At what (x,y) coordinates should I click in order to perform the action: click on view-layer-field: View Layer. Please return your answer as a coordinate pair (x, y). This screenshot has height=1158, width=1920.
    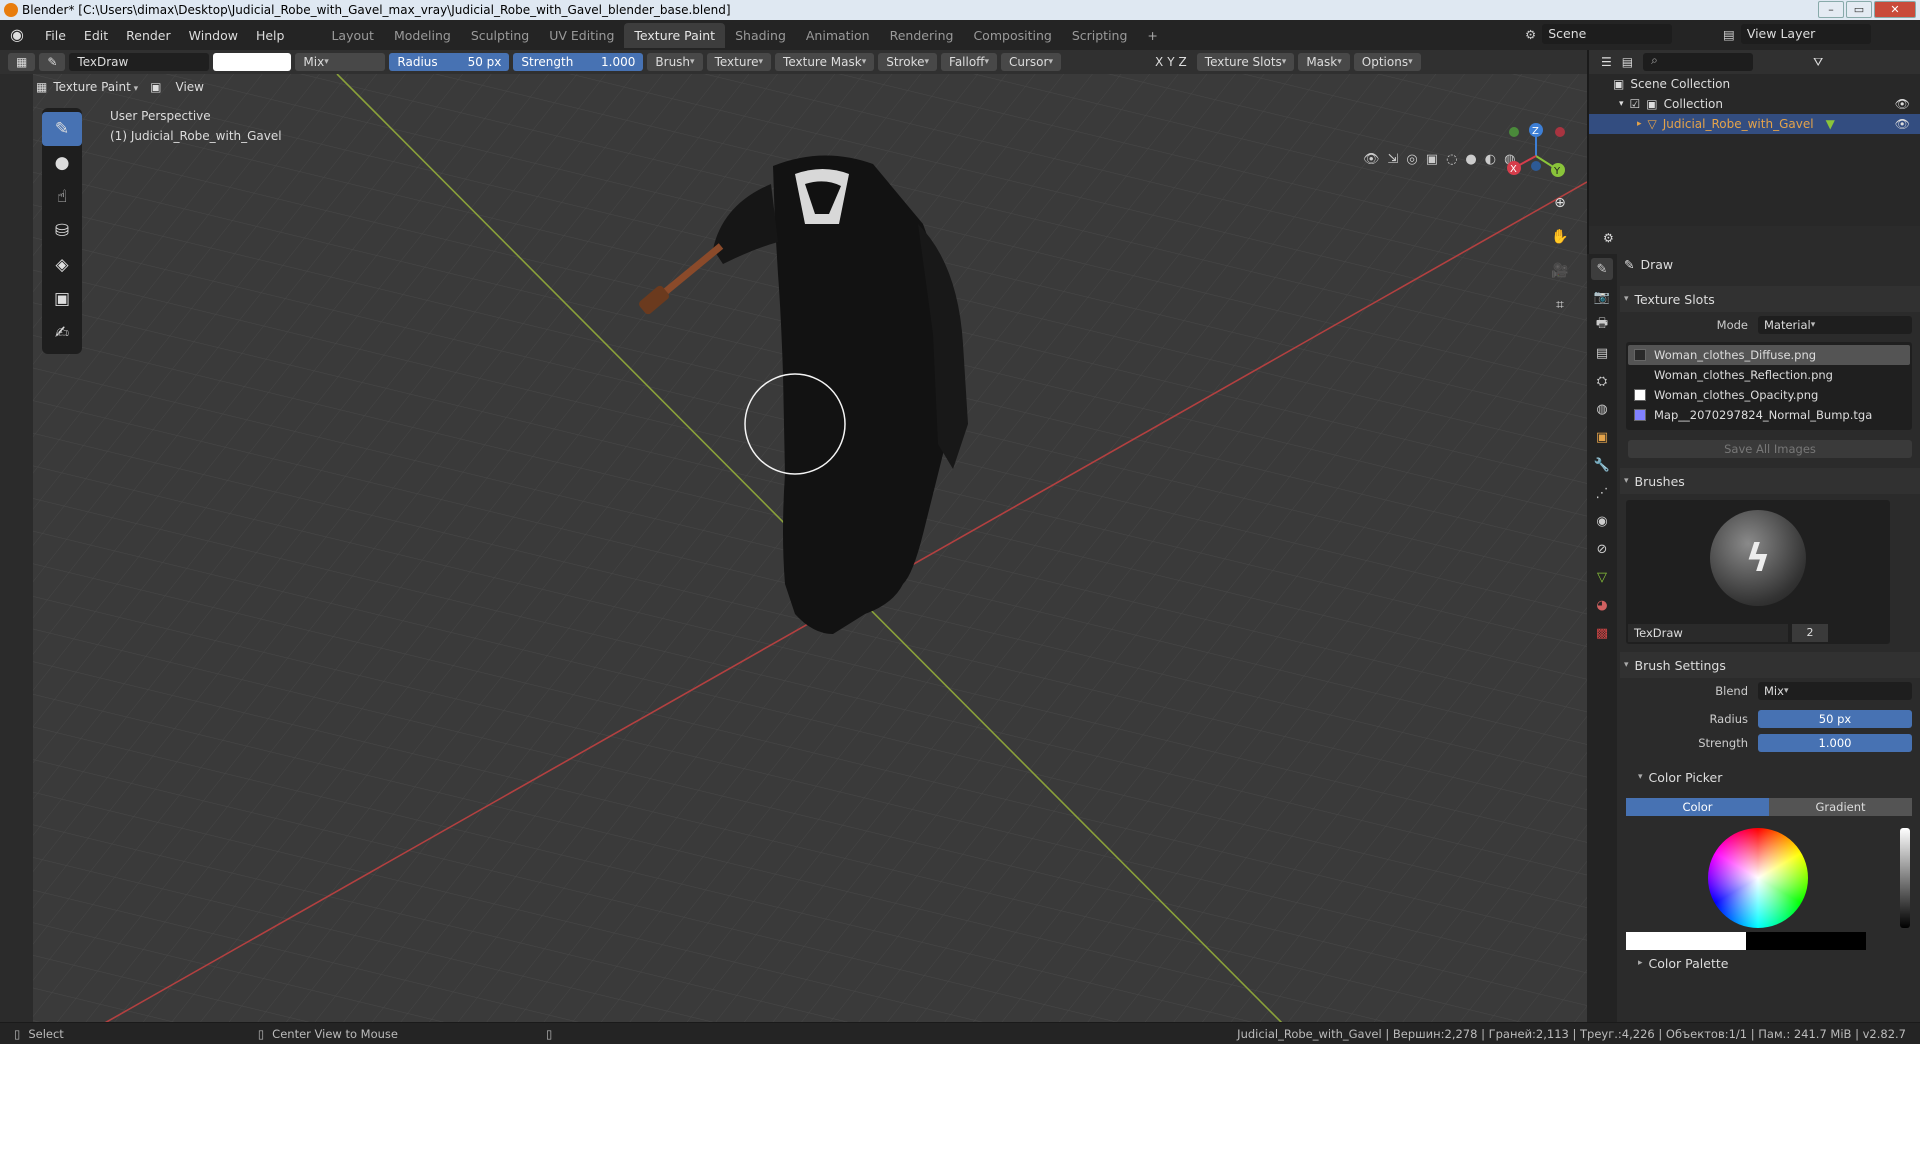
    Looking at the image, I should click on (1805, 34).